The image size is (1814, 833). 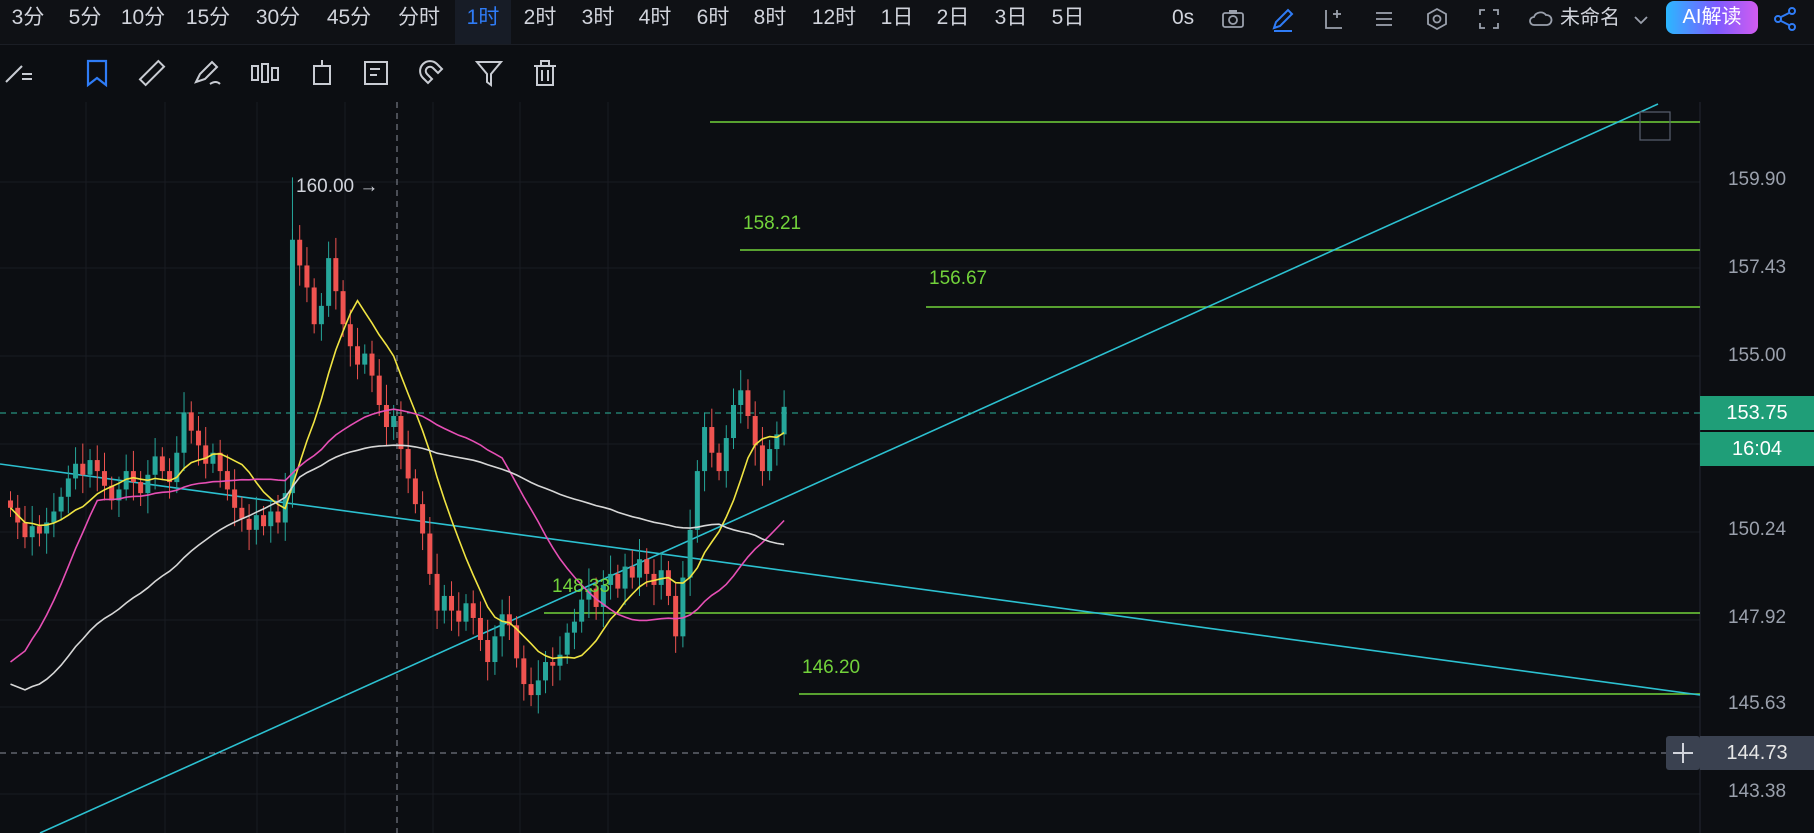 What do you see at coordinates (483, 22) in the screenshot?
I see `timeframe-tab-7: 1时` at bounding box center [483, 22].